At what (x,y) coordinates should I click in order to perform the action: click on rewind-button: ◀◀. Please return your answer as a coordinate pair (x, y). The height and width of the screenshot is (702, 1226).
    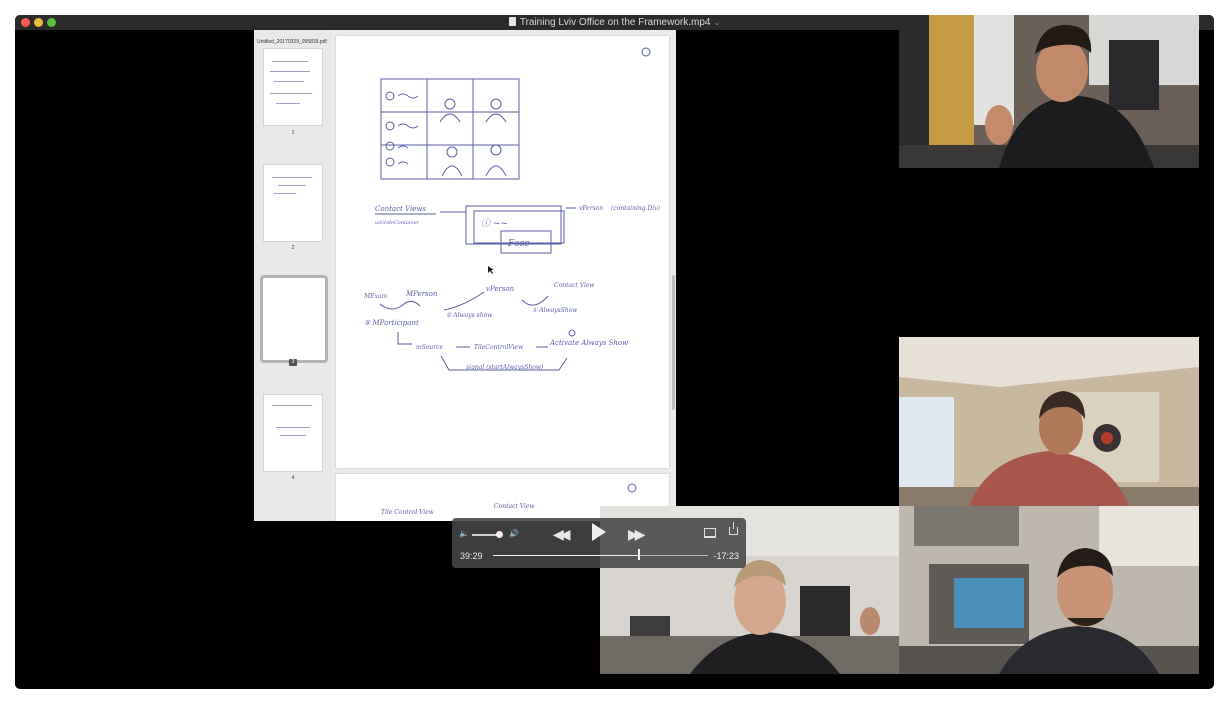
    Looking at the image, I should click on (561, 534).